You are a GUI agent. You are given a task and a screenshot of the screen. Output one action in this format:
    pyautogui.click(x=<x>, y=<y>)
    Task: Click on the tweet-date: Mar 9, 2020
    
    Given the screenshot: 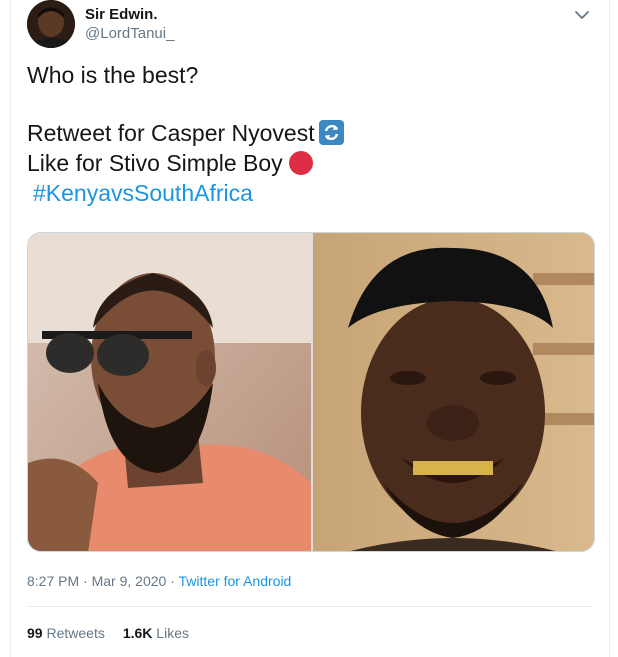 What is the action you would take?
    pyautogui.click(x=129, y=581)
    